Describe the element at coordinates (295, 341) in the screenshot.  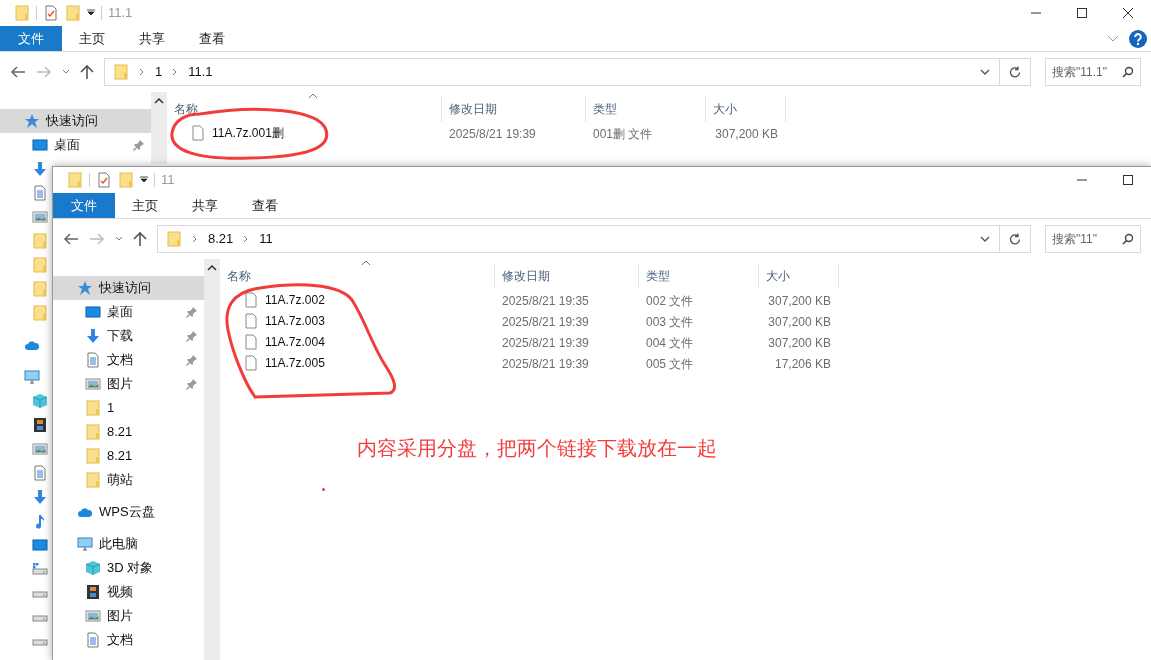
I see `file-name: 11A.7z.004` at that location.